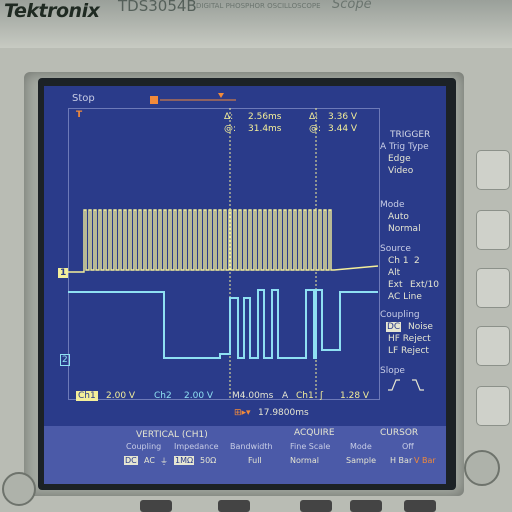 The height and width of the screenshot is (512, 512). What do you see at coordinates (223, 241) in the screenshot?
I see `ch1-trace` at bounding box center [223, 241].